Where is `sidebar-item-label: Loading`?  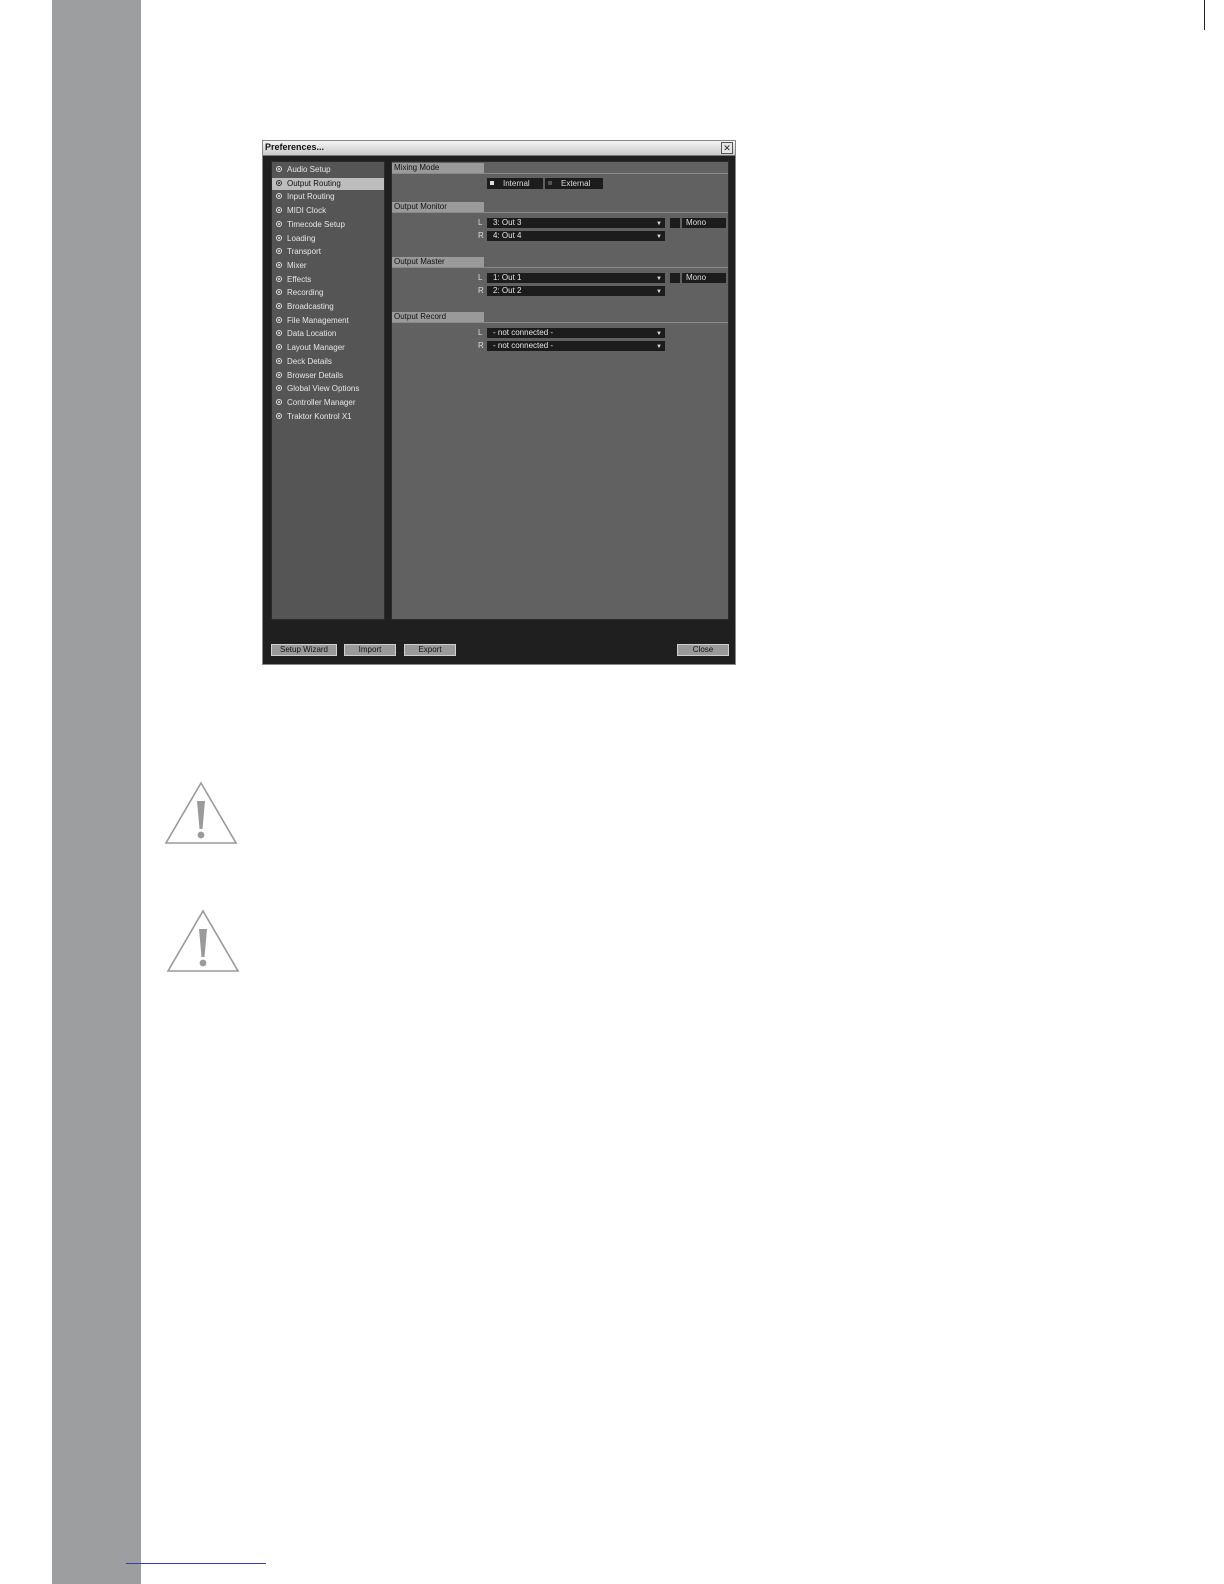 sidebar-item-label: Loading is located at coordinates (301, 238).